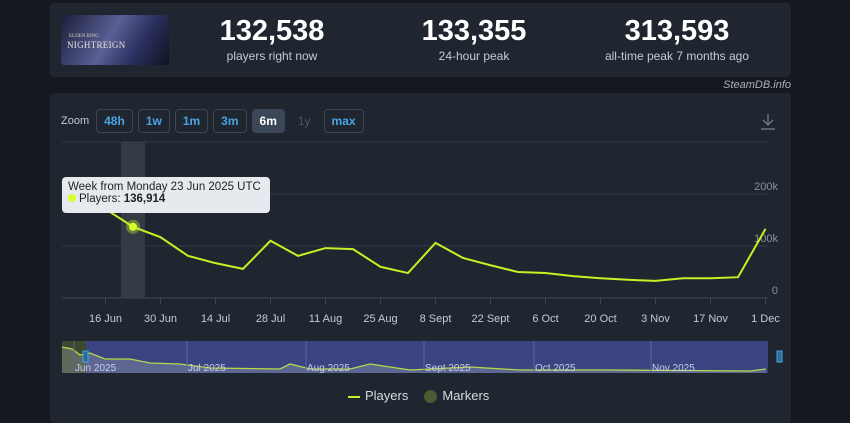 The width and height of the screenshot is (850, 423). What do you see at coordinates (85, 356) in the screenshot?
I see `navigator-handle-left` at bounding box center [85, 356].